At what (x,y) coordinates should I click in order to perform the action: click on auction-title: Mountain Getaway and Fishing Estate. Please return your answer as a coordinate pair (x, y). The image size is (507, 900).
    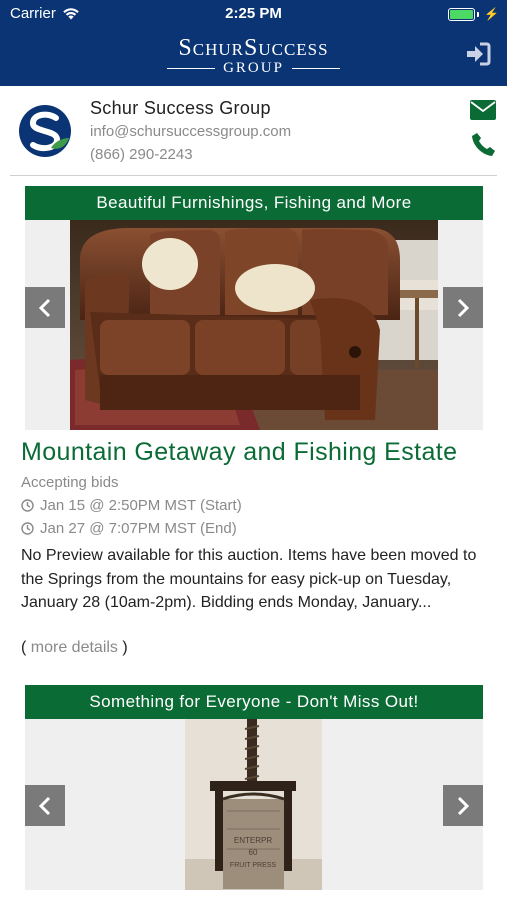
    Looking at the image, I should click on (239, 452).